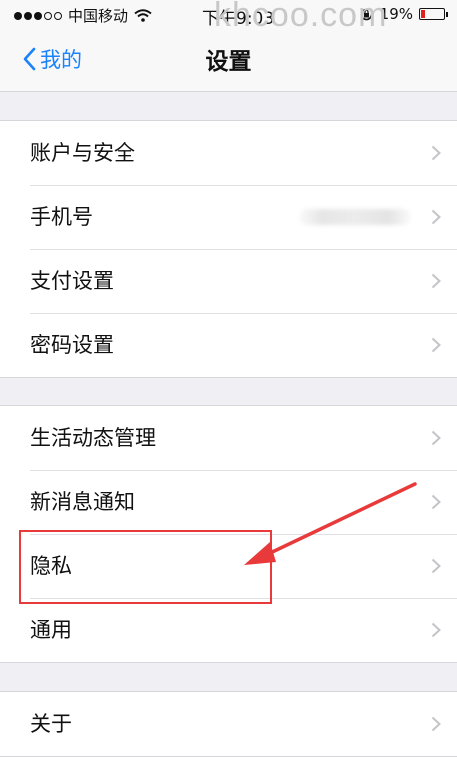 The image size is (457, 757). Describe the element at coordinates (228, 502) in the screenshot. I see `settings-item-notifications: 新消息通知` at that location.